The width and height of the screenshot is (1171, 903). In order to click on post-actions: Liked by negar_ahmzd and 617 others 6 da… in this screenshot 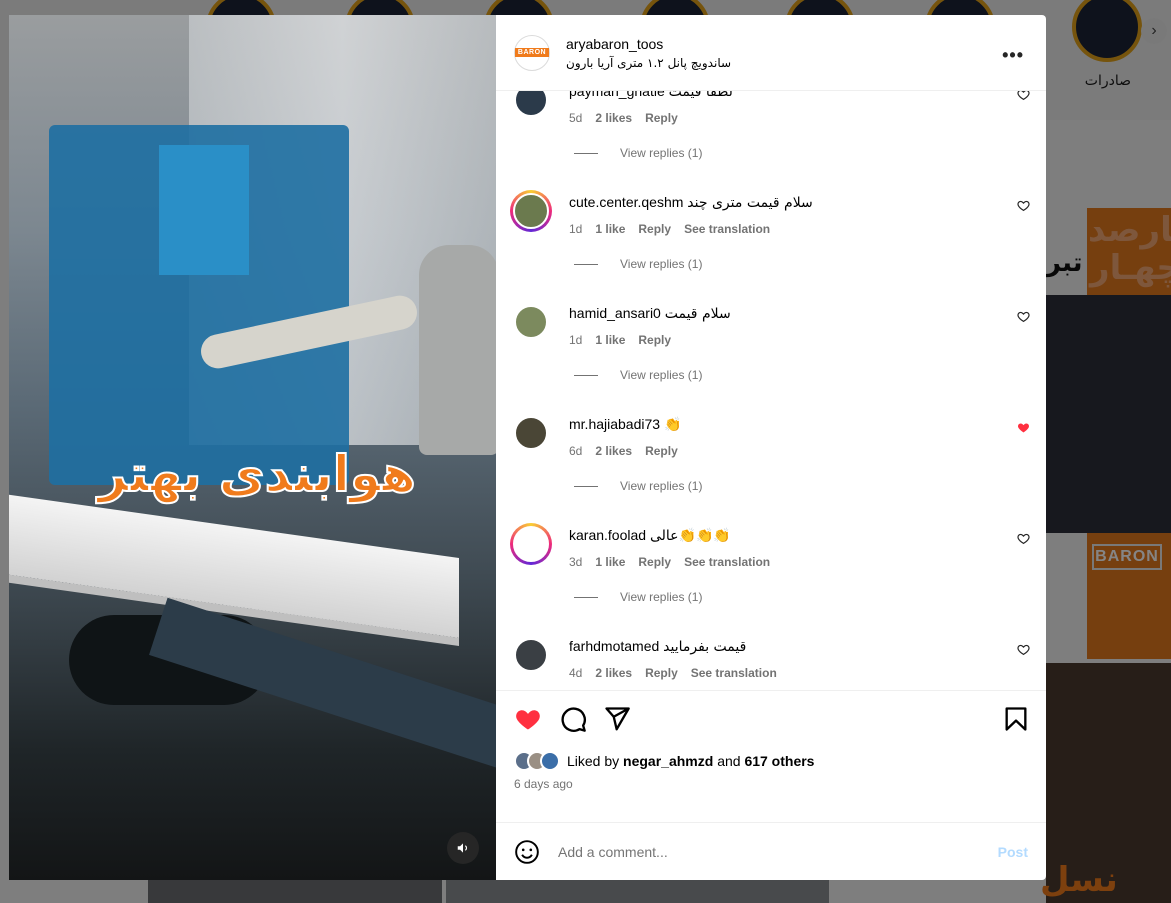, I will do `click(771, 756)`.